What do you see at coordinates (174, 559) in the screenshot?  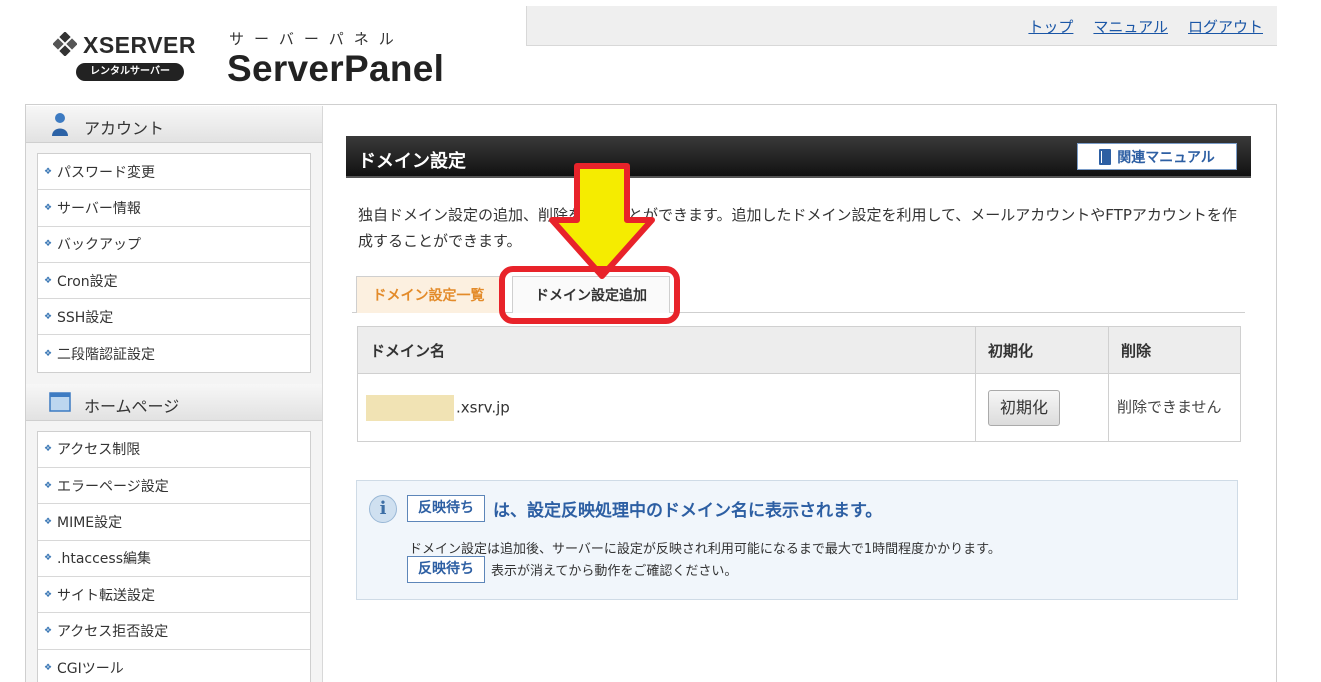 I see `sidebar-item-htaccess: ❖ .htaccess編集` at bounding box center [174, 559].